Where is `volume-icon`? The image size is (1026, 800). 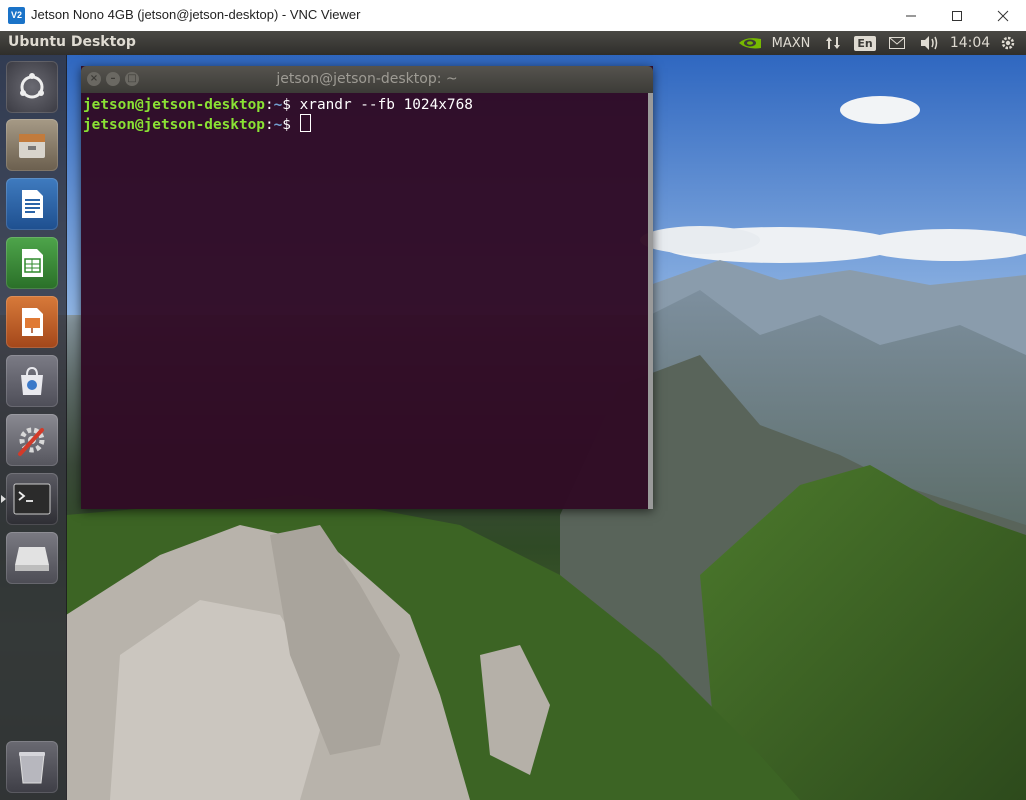
volume-icon is located at coordinates (929, 43).